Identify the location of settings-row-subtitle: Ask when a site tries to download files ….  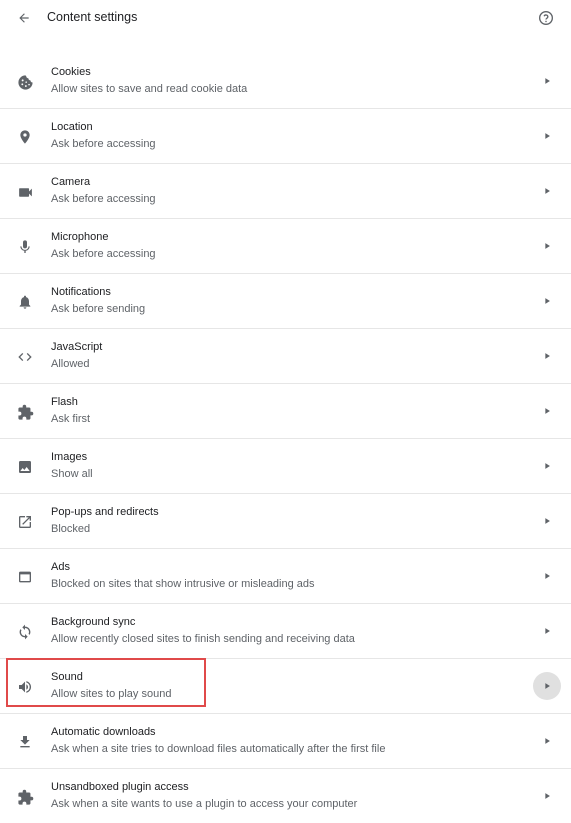
(218, 749).